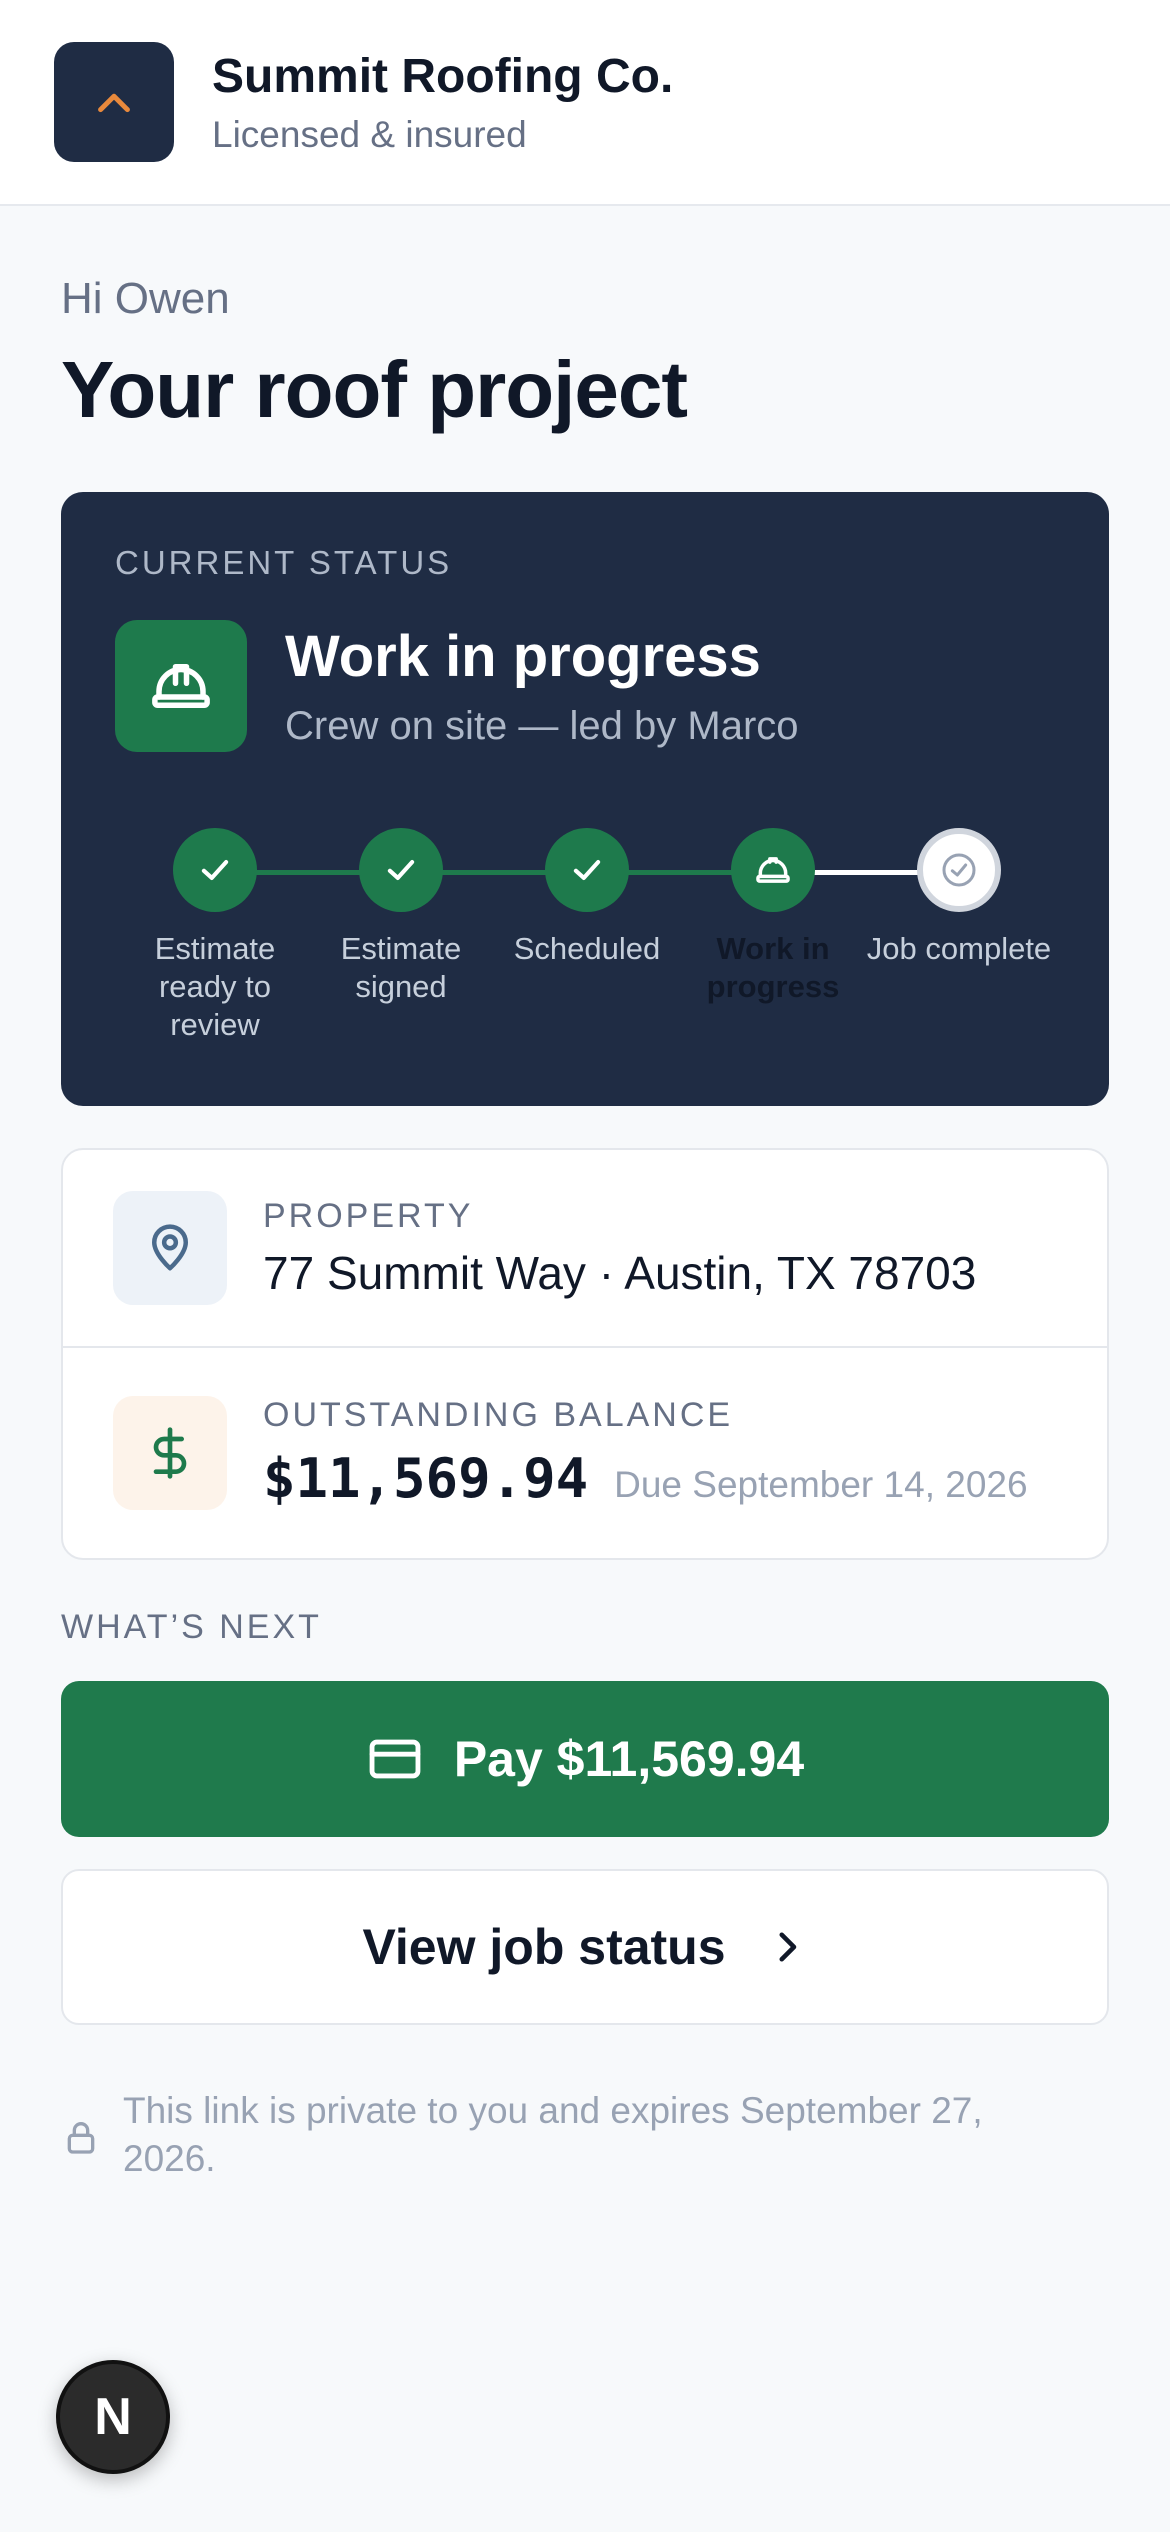  I want to click on brand-text: Summit Roofing Co. Licensed & insured, so click(442, 102).